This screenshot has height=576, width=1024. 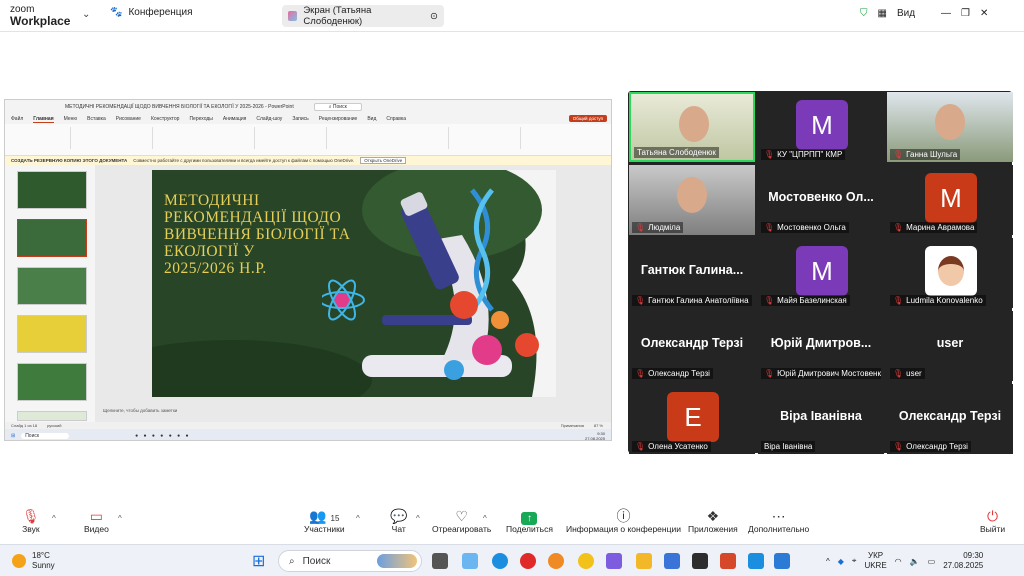 What do you see at coordinates (485, 518) in the screenshot?
I see `react-options-caret-icon: ^` at bounding box center [485, 518].